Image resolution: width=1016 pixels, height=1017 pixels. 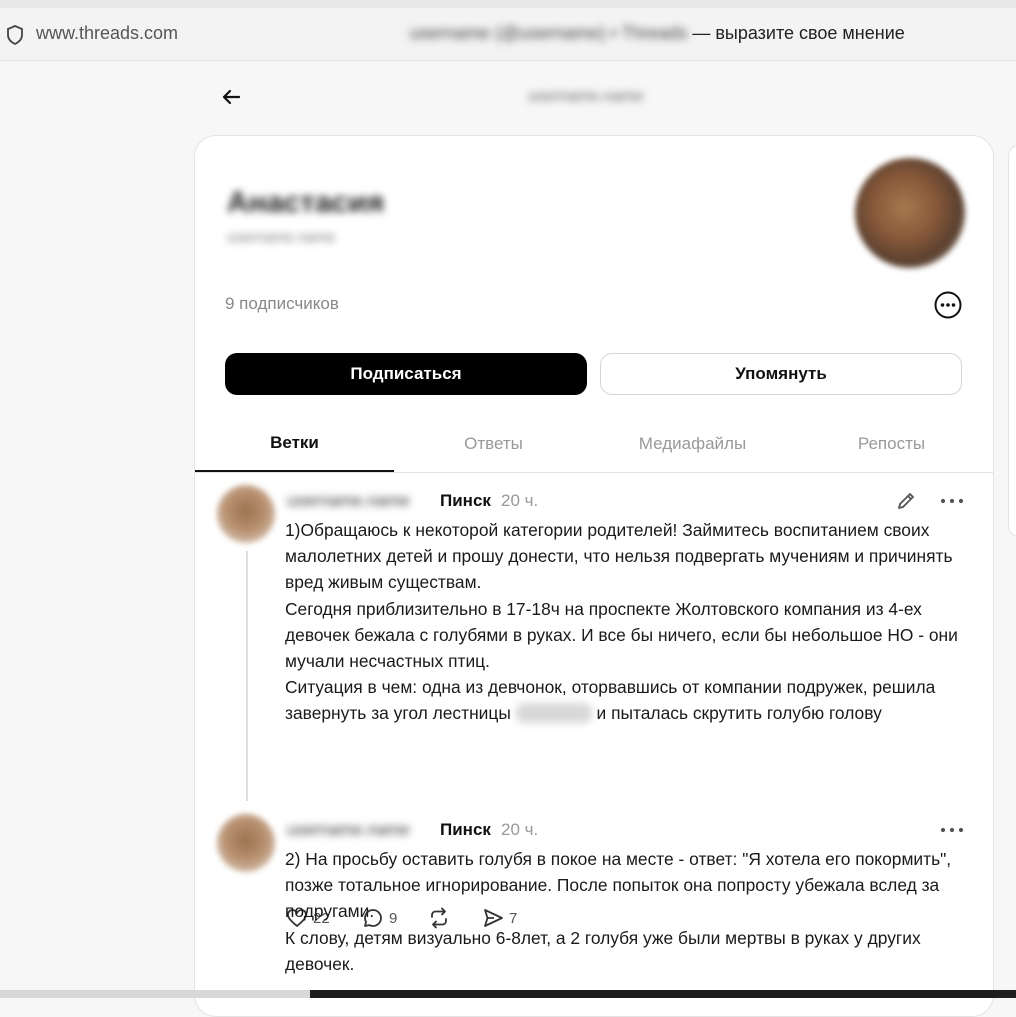 What do you see at coordinates (796, 33) in the screenshot?
I see `page-title-suffix: — выразите свое мнение` at bounding box center [796, 33].